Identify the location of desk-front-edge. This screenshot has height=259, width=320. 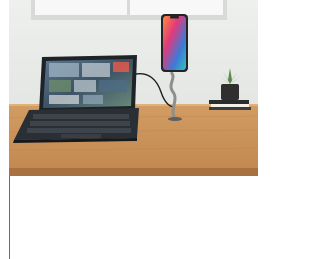
(133, 172).